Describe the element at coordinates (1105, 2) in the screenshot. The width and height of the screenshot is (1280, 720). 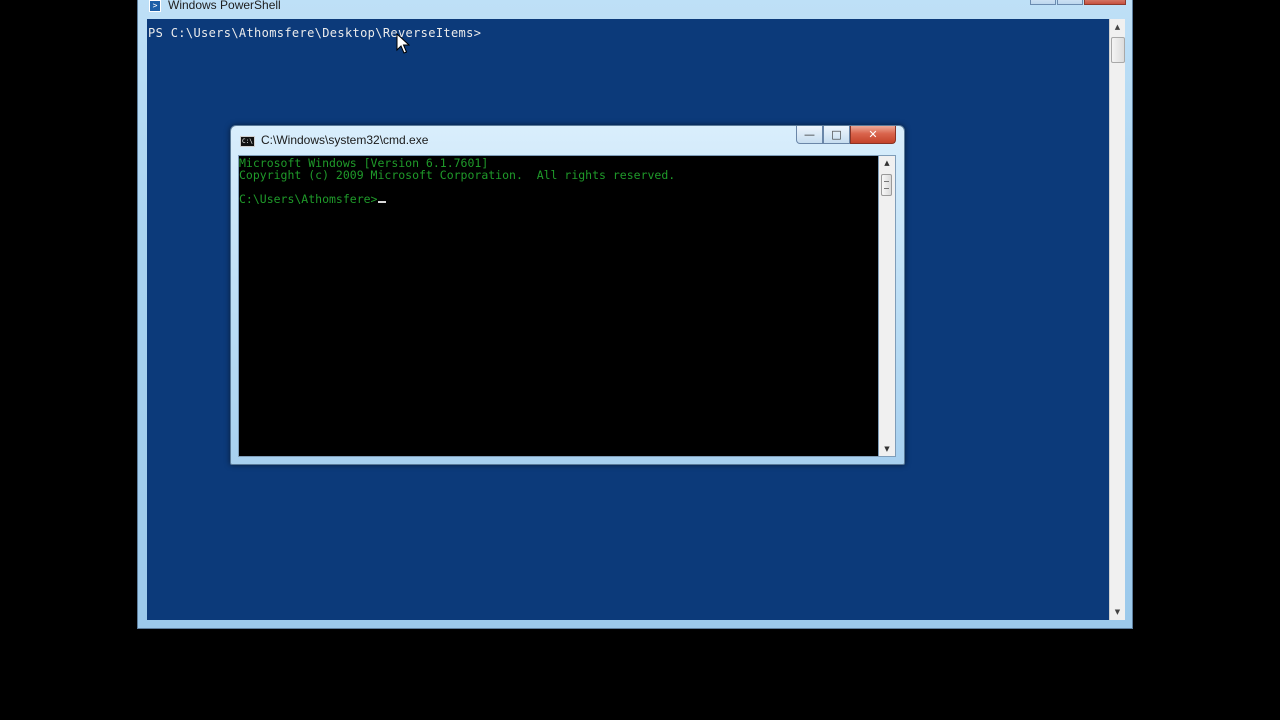
I see `powershell-close-button` at that location.